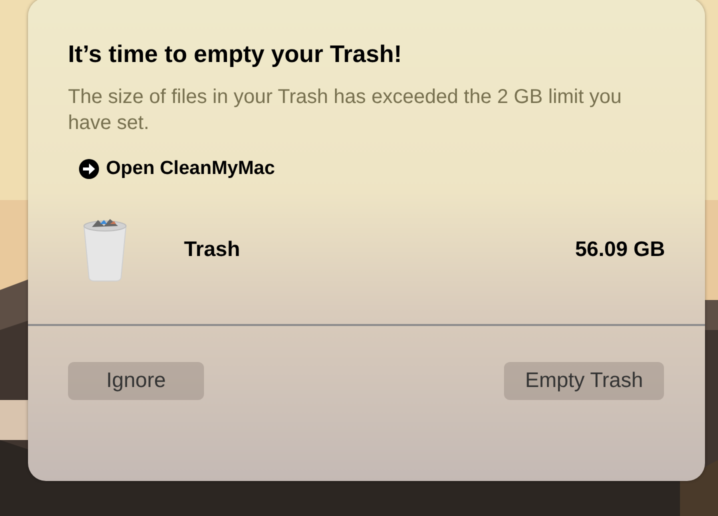 The image size is (718, 516). I want to click on arrow-circle-icon, so click(89, 169).